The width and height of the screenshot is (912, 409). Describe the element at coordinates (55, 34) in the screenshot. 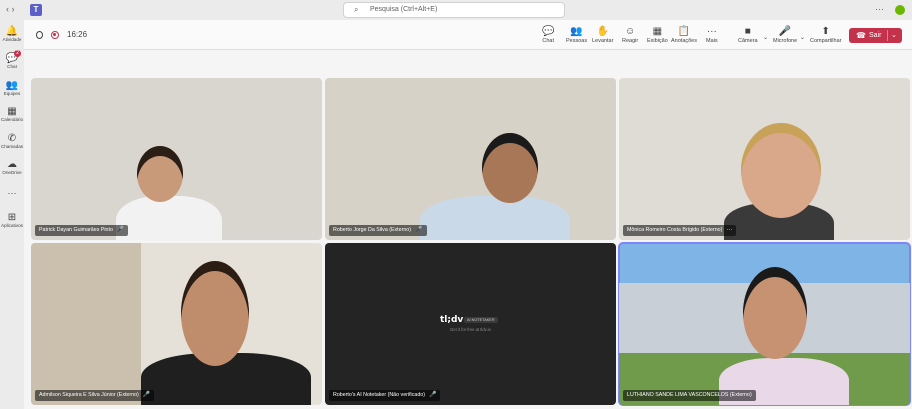

I see `recording-icon` at that location.